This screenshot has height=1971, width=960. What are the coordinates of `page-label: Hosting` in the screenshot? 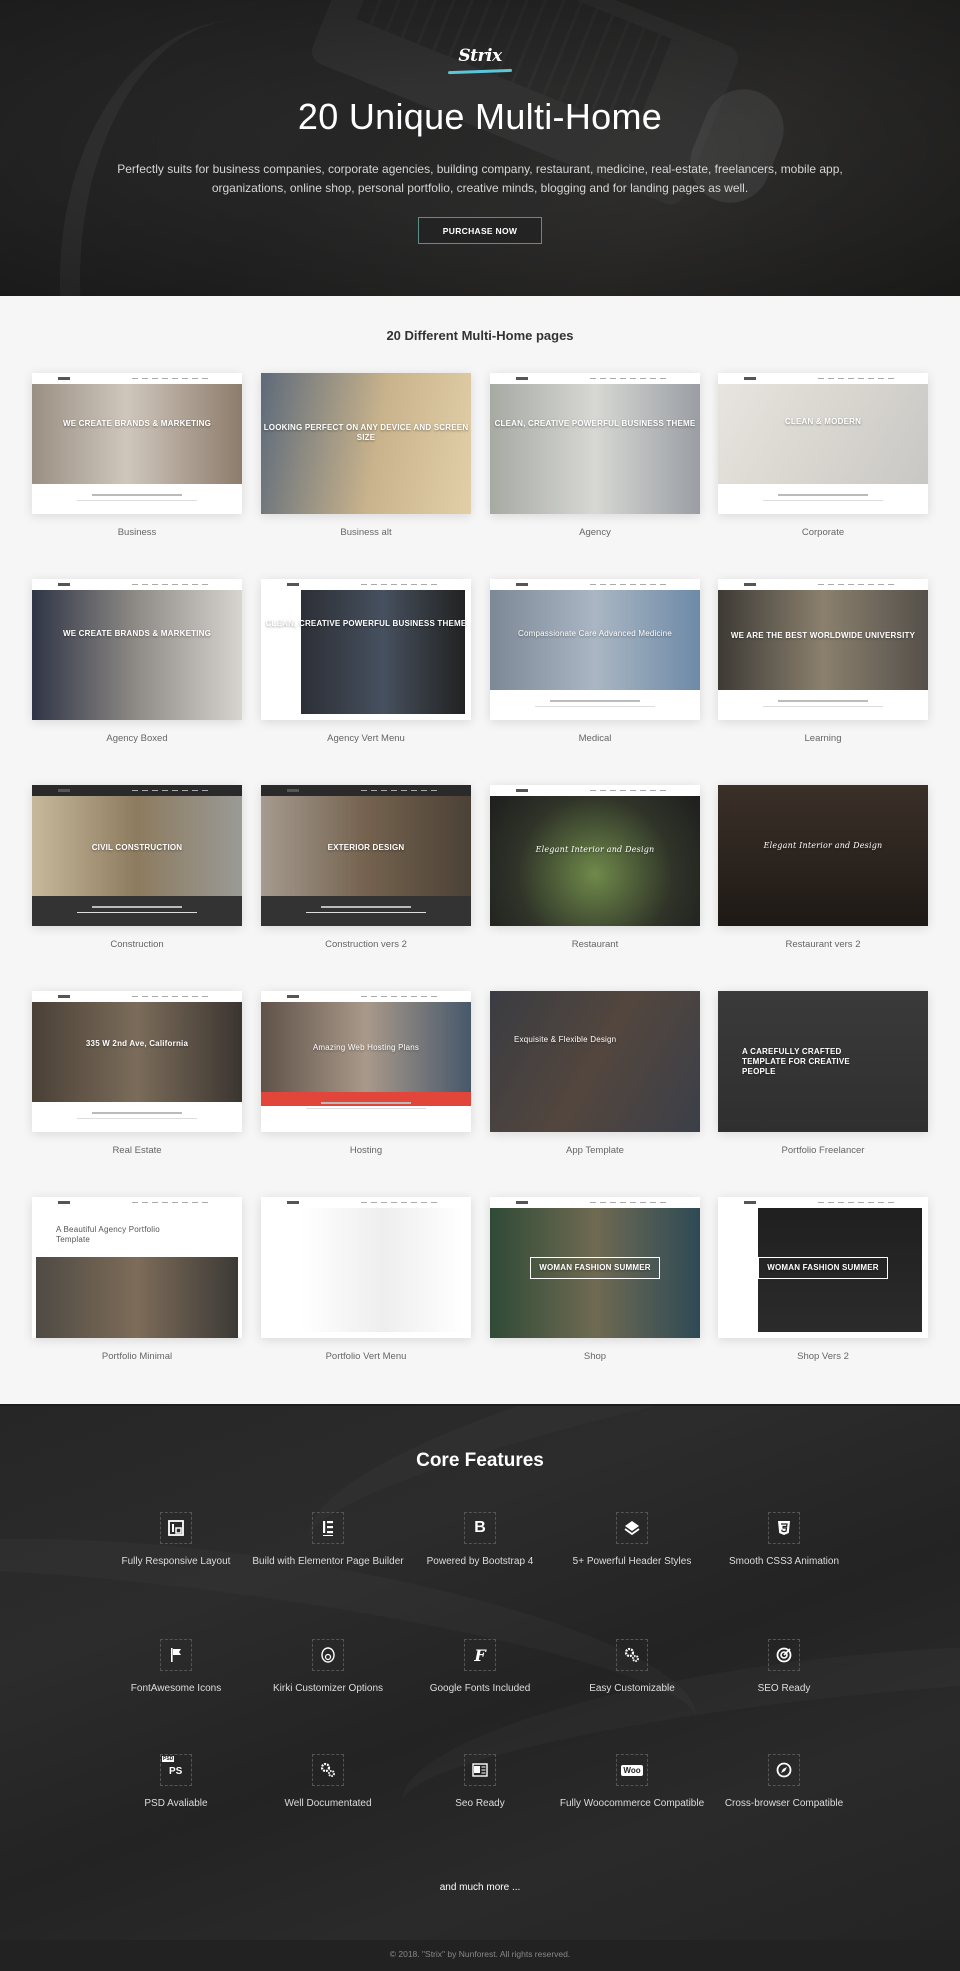 It's located at (366, 1150).